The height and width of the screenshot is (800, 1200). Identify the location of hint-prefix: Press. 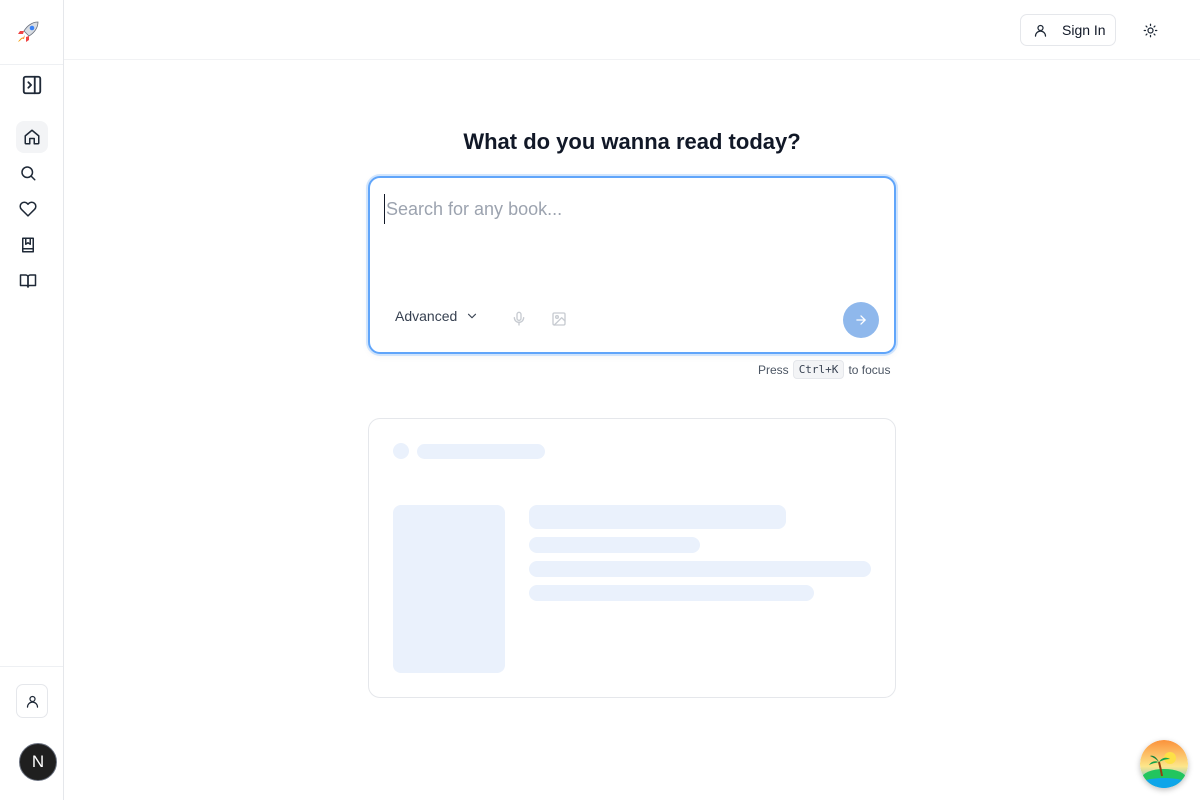
(773, 369).